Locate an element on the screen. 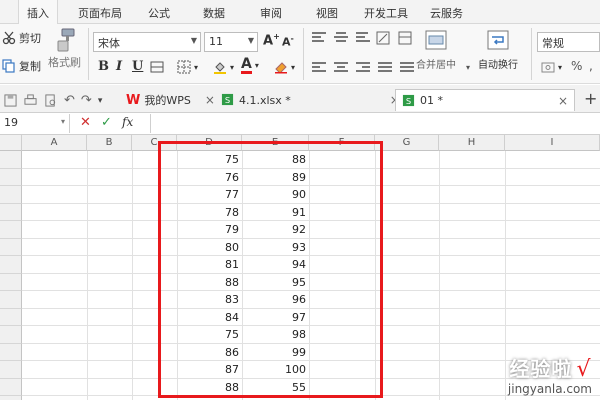  doc-tab-label: 4.1.xlsx * is located at coordinates (265, 100).